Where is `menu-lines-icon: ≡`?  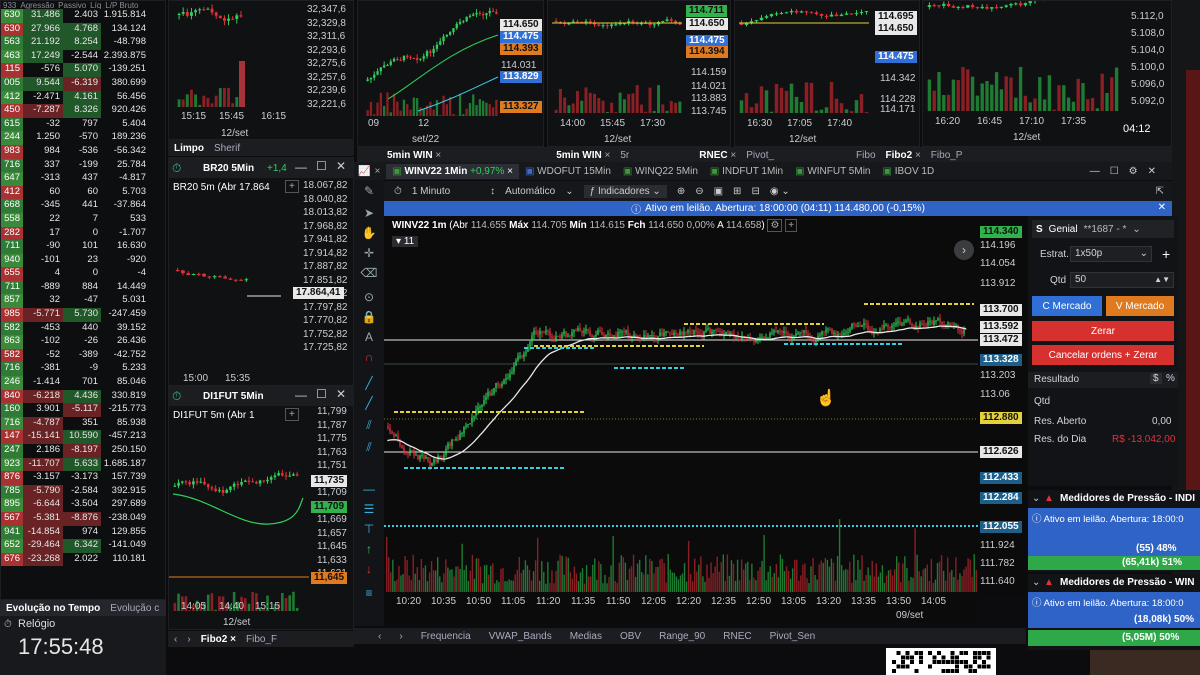
menu-lines-icon: ≡ is located at coordinates (369, 593).